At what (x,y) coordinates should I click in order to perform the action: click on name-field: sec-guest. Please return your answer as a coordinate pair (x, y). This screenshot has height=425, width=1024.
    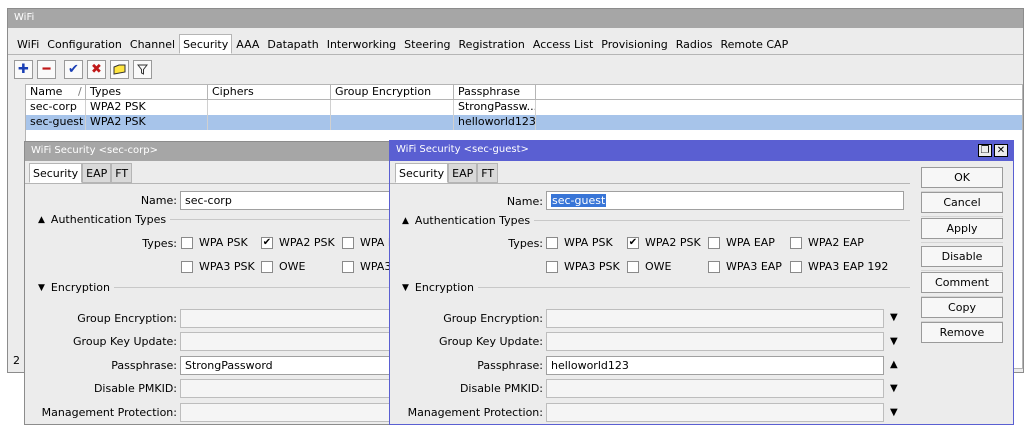
    Looking at the image, I should click on (725, 200).